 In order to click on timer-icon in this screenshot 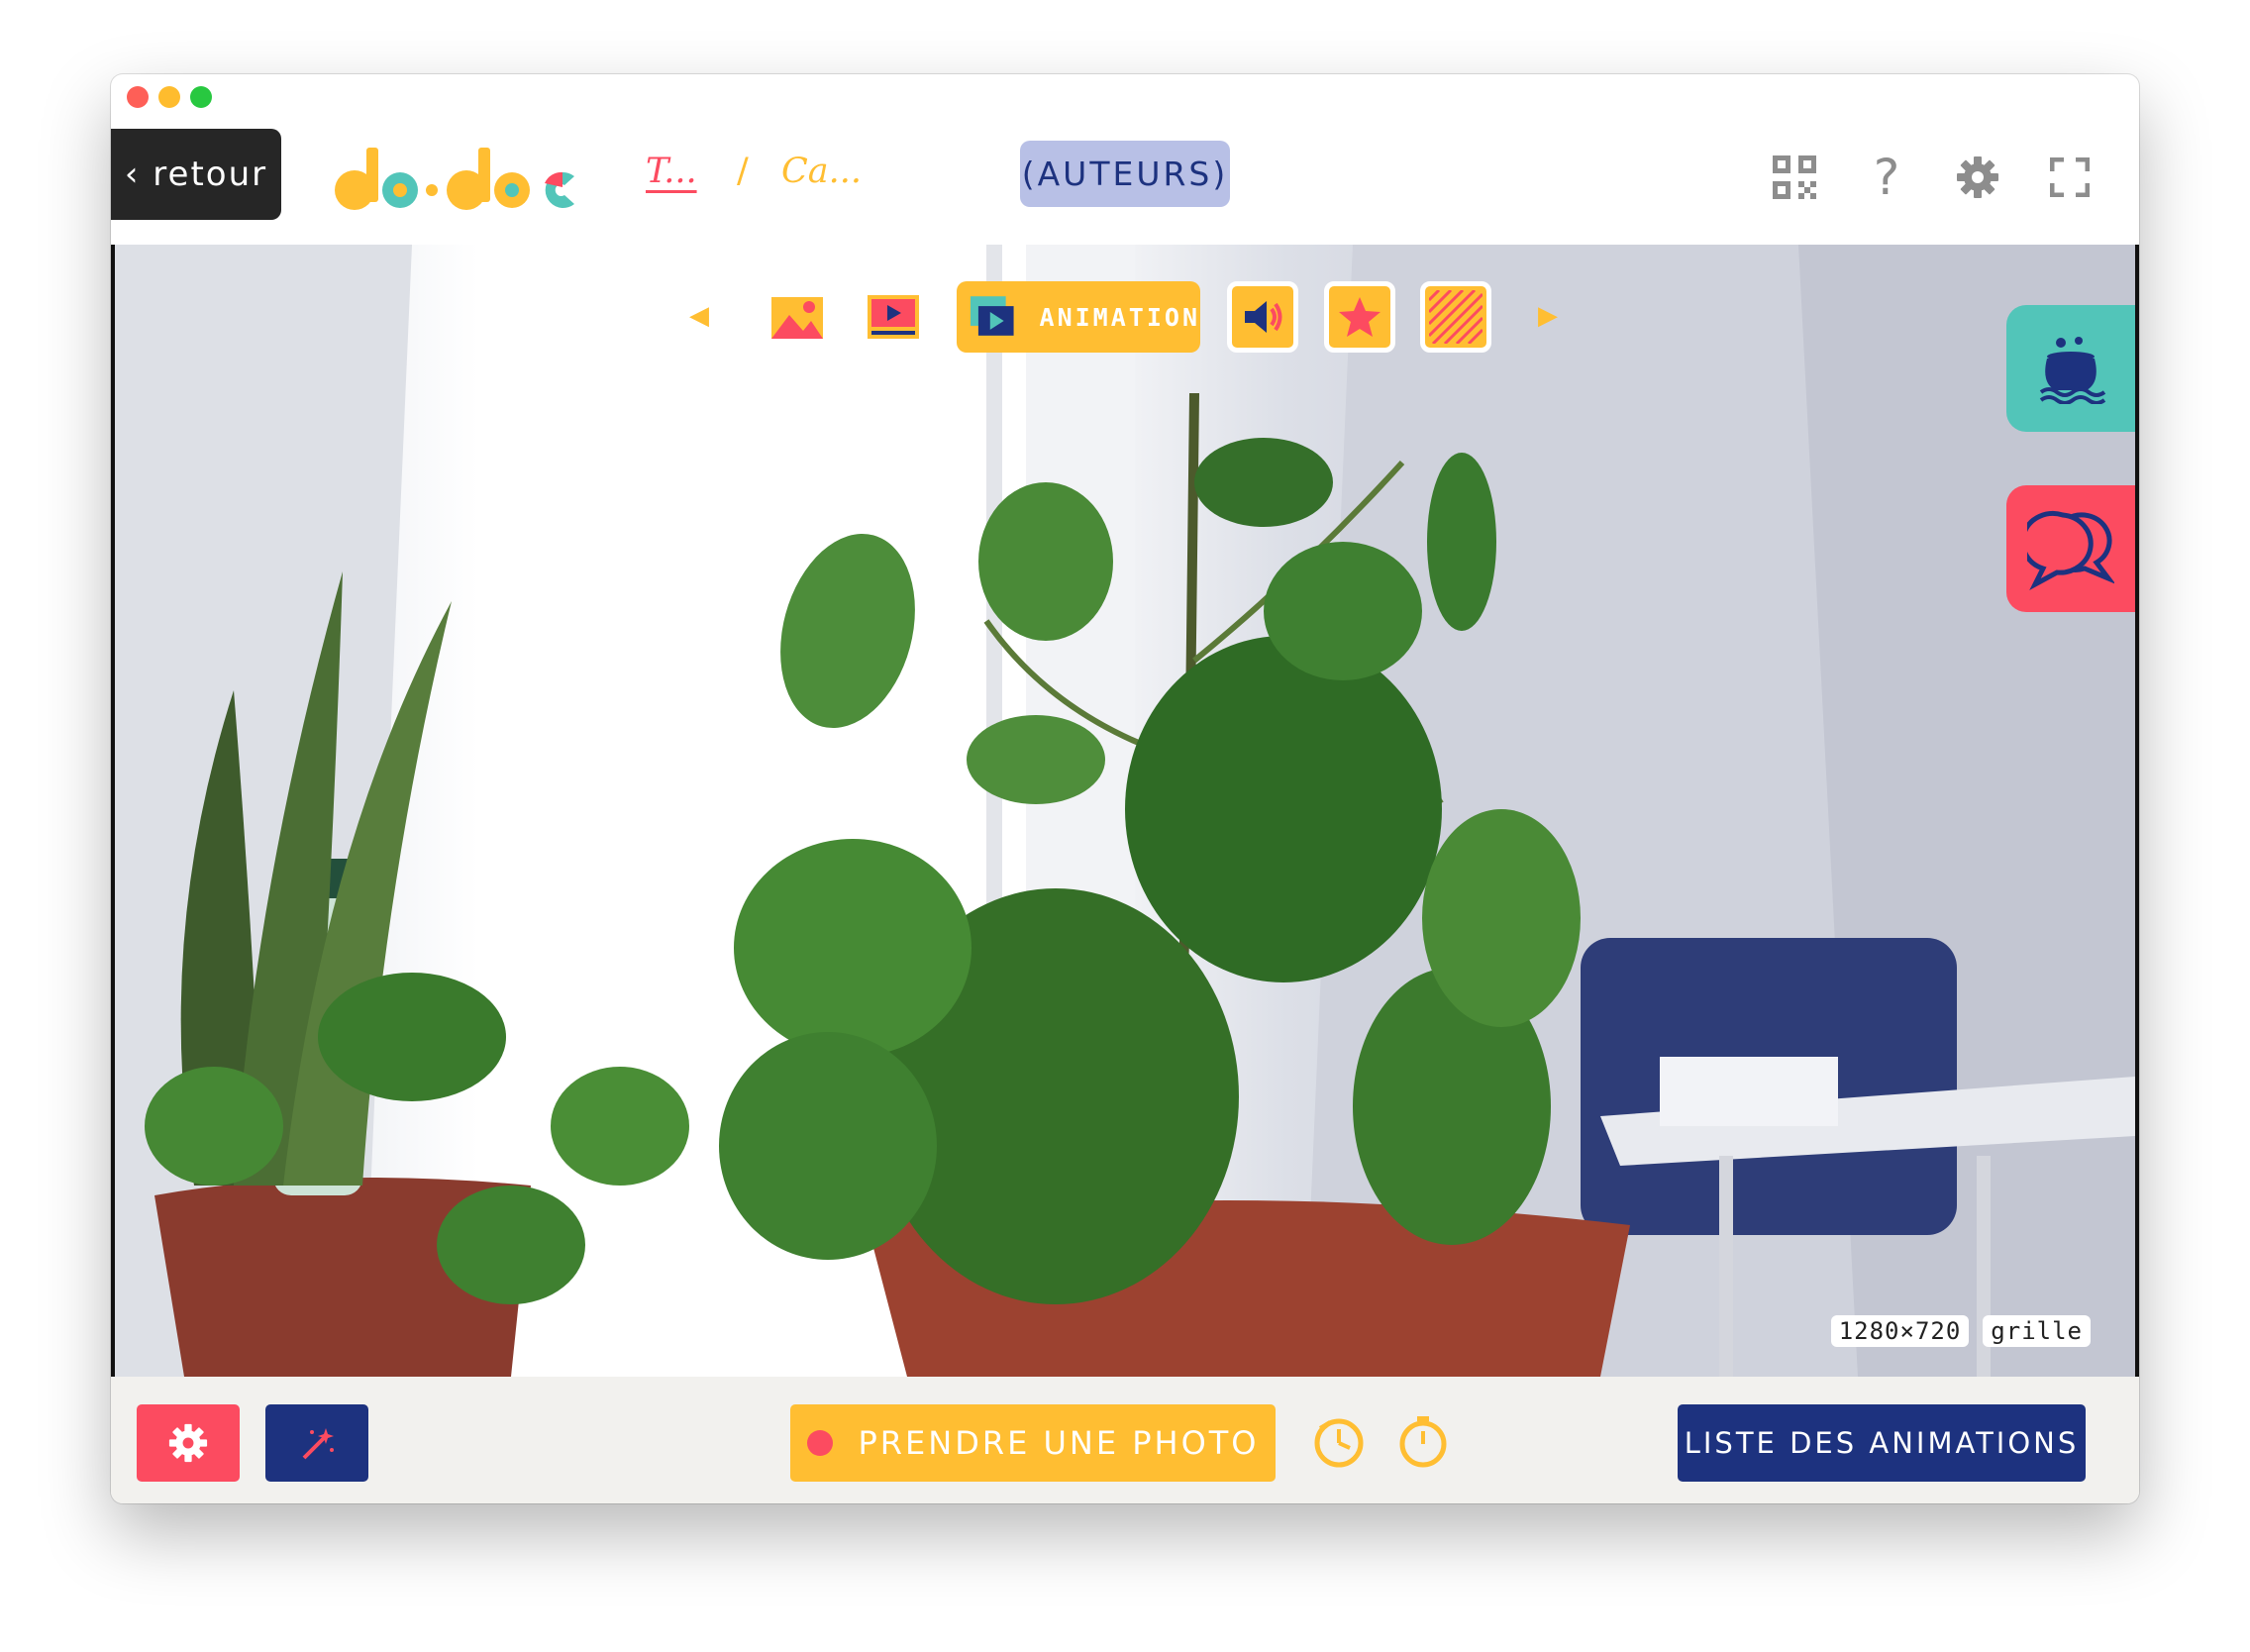, I will do `click(1423, 1441)`.